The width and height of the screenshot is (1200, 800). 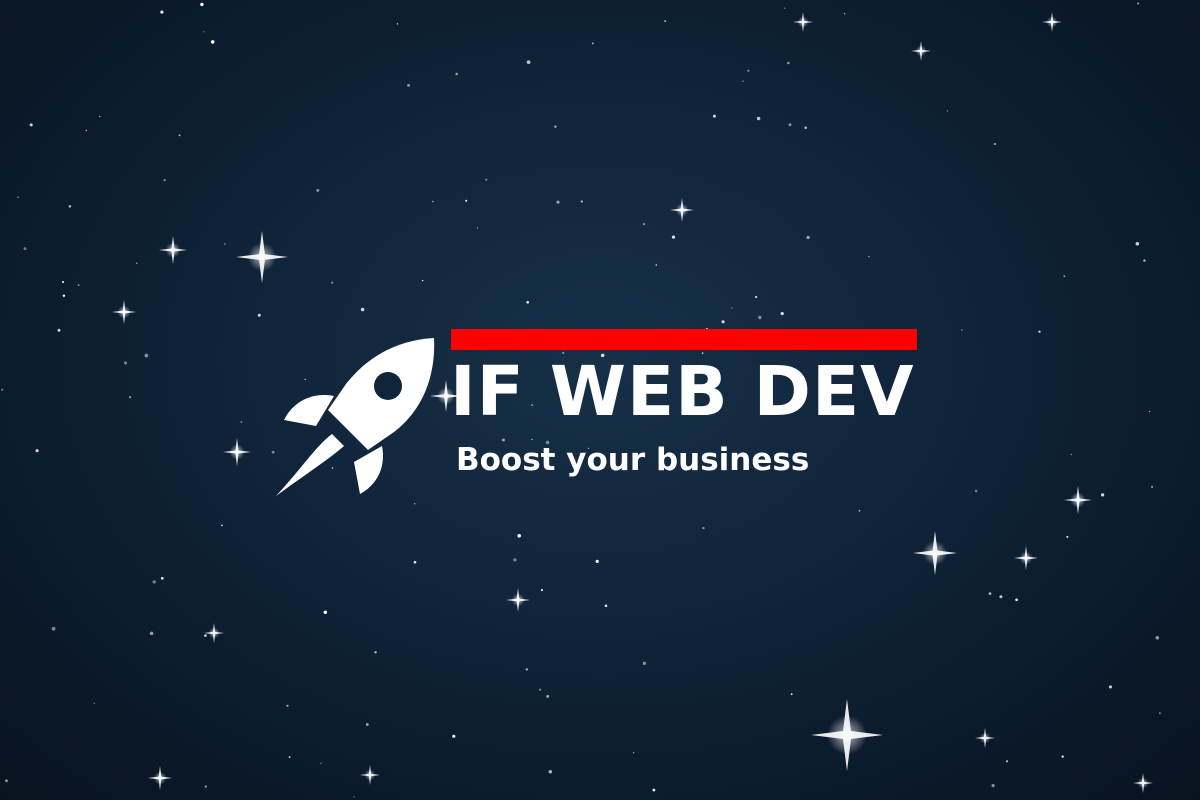 What do you see at coordinates (682, 392) in the screenshot?
I see `brand-name: IF WEB DEV` at bounding box center [682, 392].